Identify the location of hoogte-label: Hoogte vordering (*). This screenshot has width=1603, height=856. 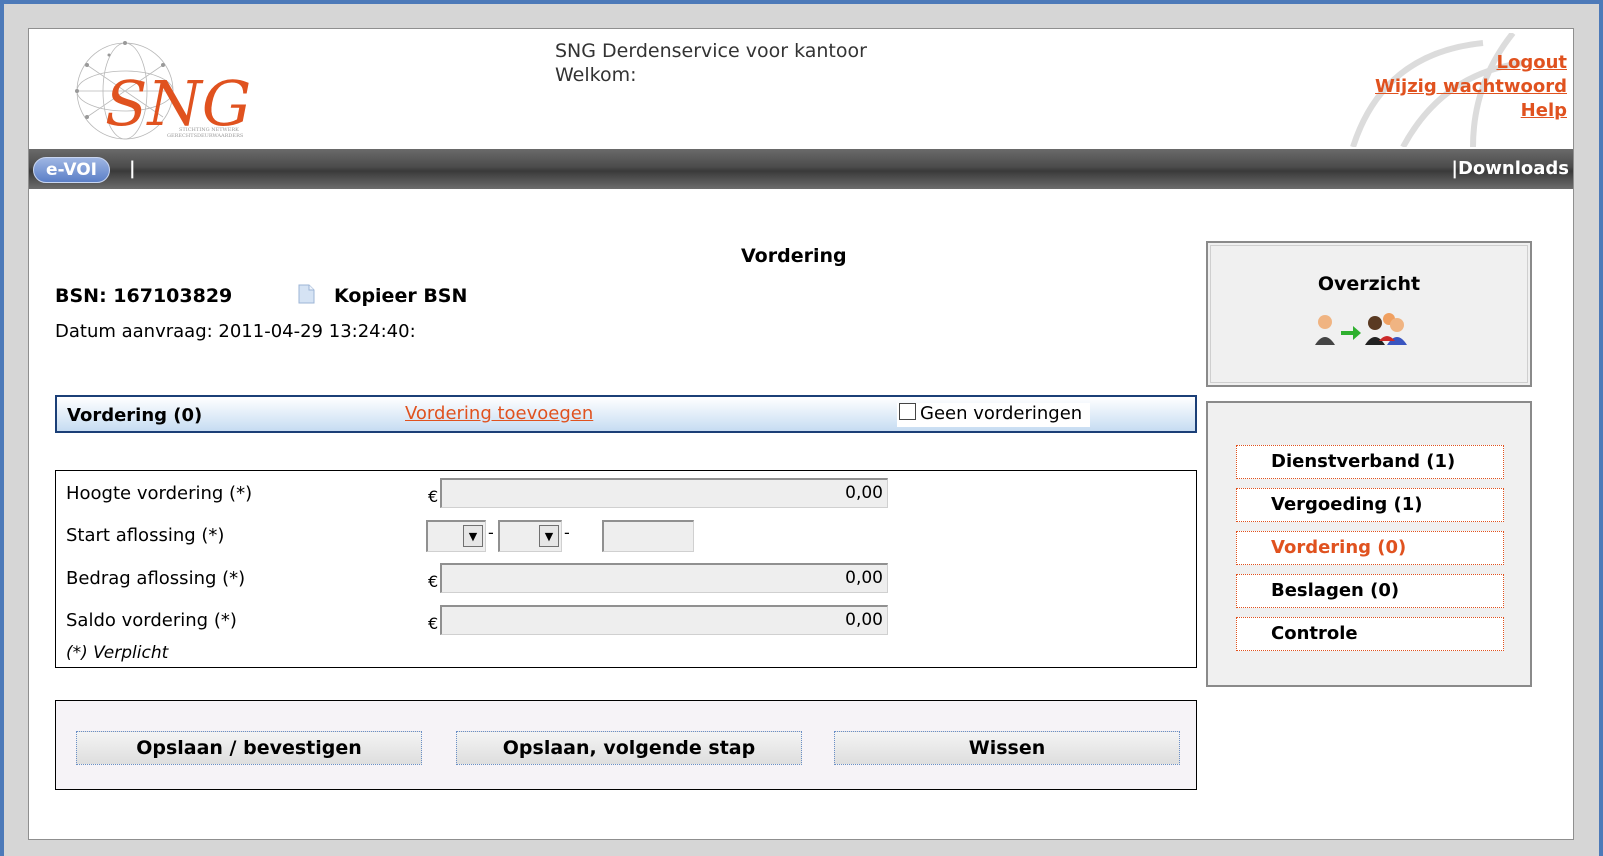
(159, 493).